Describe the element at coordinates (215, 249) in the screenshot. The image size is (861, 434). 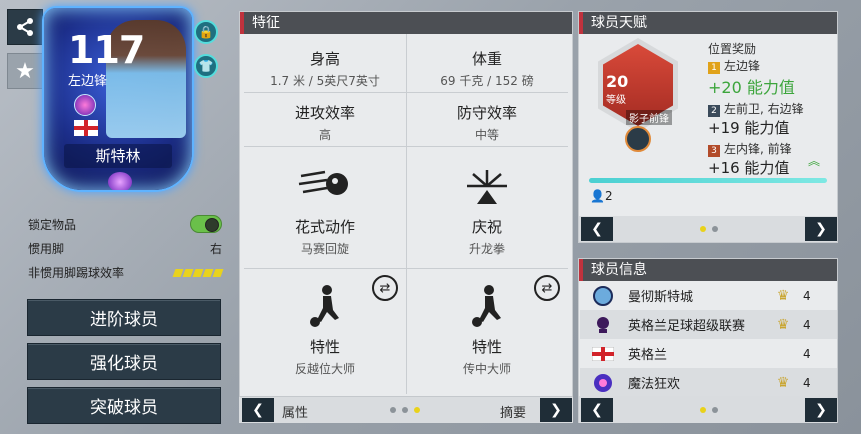
I see `foot-value: 右` at that location.